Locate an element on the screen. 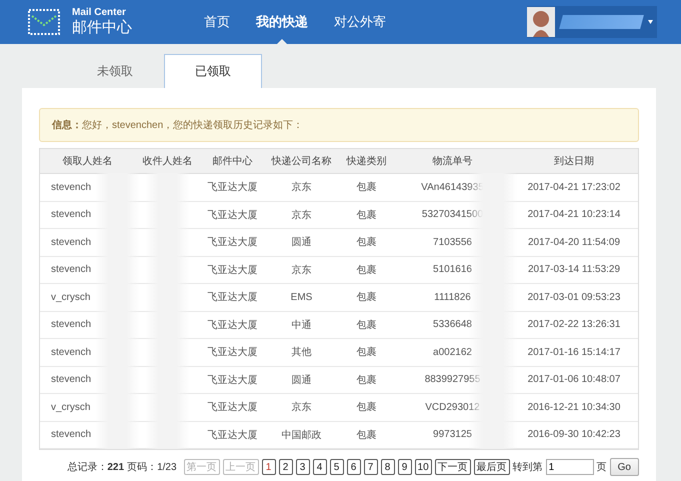 This screenshot has height=481, width=681. page-button: 3 is located at coordinates (303, 467).